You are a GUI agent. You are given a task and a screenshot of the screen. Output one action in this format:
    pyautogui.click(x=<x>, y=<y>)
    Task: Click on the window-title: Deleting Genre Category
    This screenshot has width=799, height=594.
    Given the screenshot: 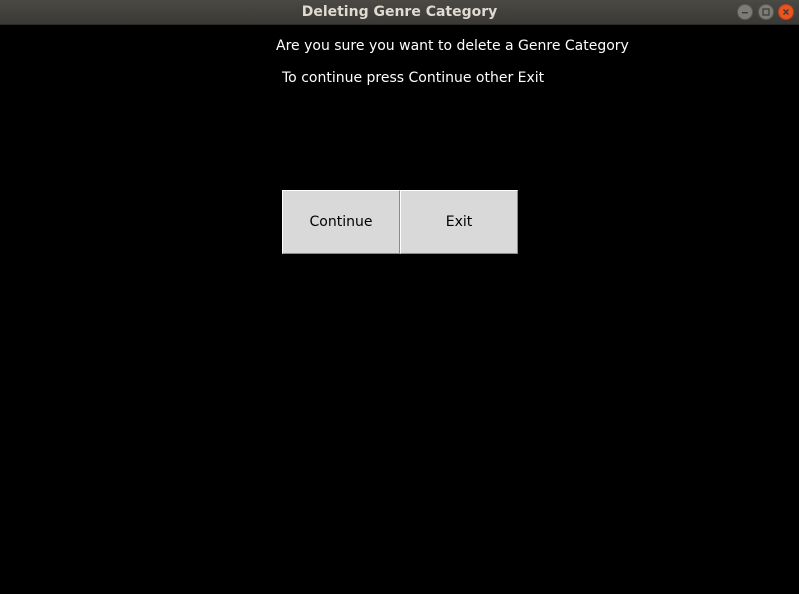 What is the action you would take?
    pyautogui.click(x=399, y=12)
    